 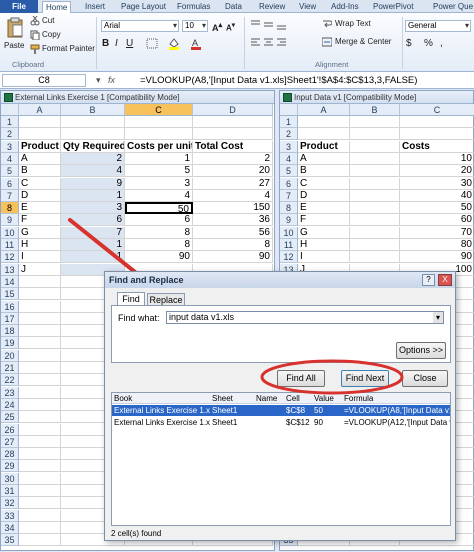 I want to click on cell: 5, so click(x=159, y=171).